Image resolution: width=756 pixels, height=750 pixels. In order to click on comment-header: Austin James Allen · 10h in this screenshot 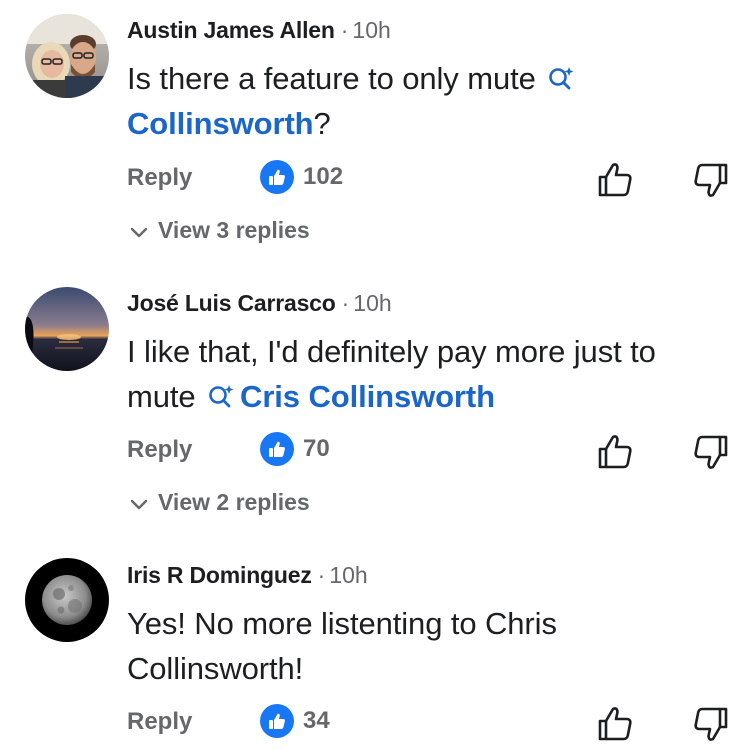, I will do `click(259, 30)`.